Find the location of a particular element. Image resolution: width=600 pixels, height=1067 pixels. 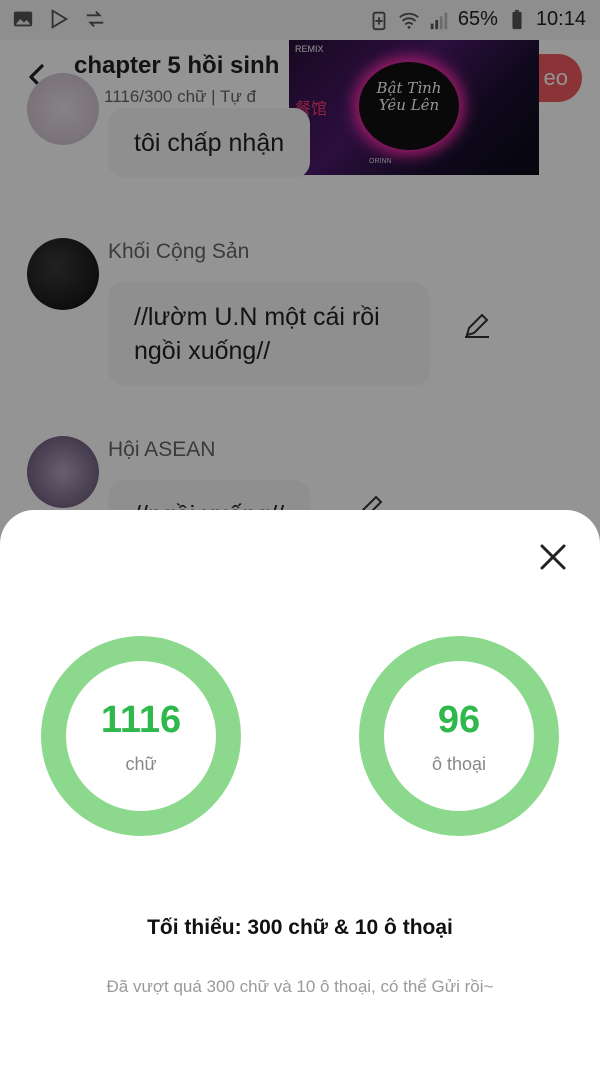

dialogue-count-value: 96 is located at coordinates (459, 719).